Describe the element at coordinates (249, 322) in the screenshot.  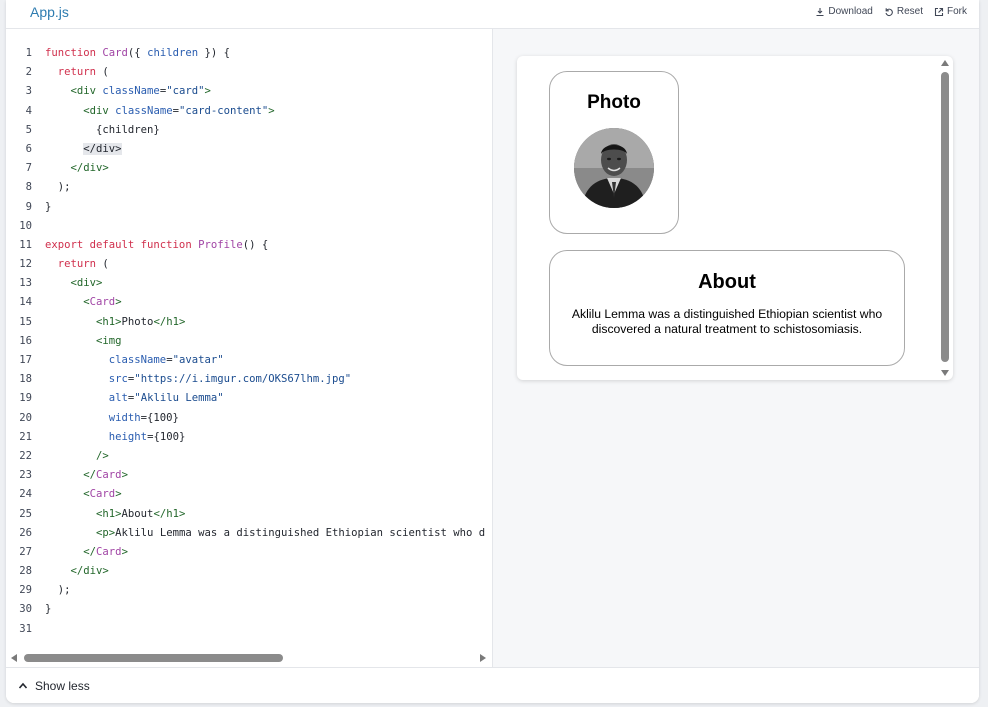
I see `code-line: 15 <h1>Photo</h1>` at that location.